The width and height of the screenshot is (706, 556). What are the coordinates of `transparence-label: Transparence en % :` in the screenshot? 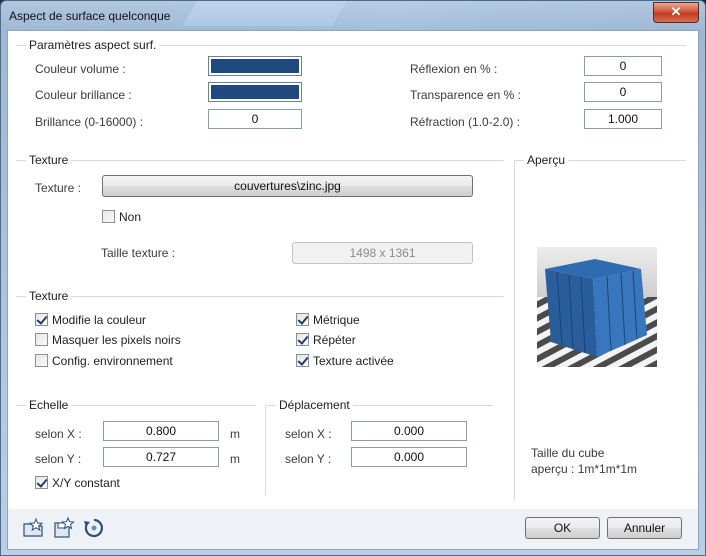 It's located at (465, 95).